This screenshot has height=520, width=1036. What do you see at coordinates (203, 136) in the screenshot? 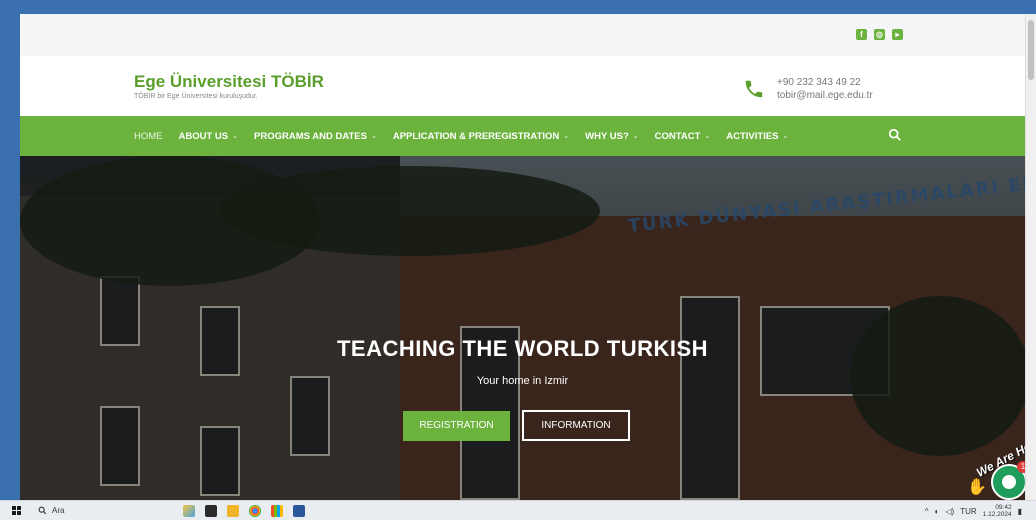
I see `nav-label: ABOUT US` at bounding box center [203, 136].